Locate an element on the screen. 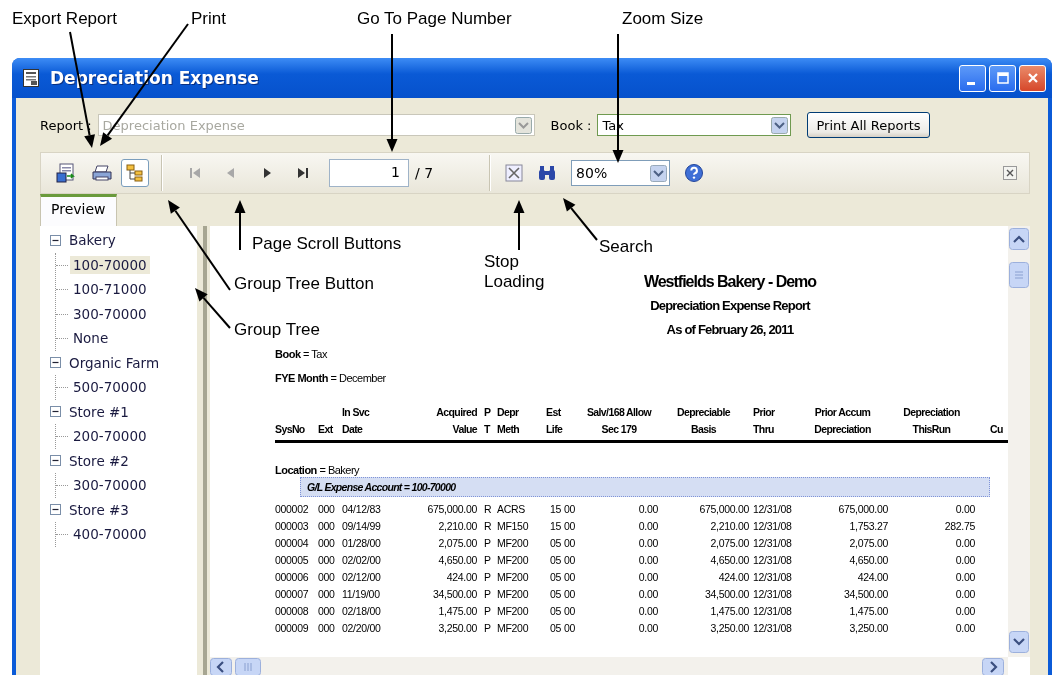  scroll-right-icon is located at coordinates (993, 666).